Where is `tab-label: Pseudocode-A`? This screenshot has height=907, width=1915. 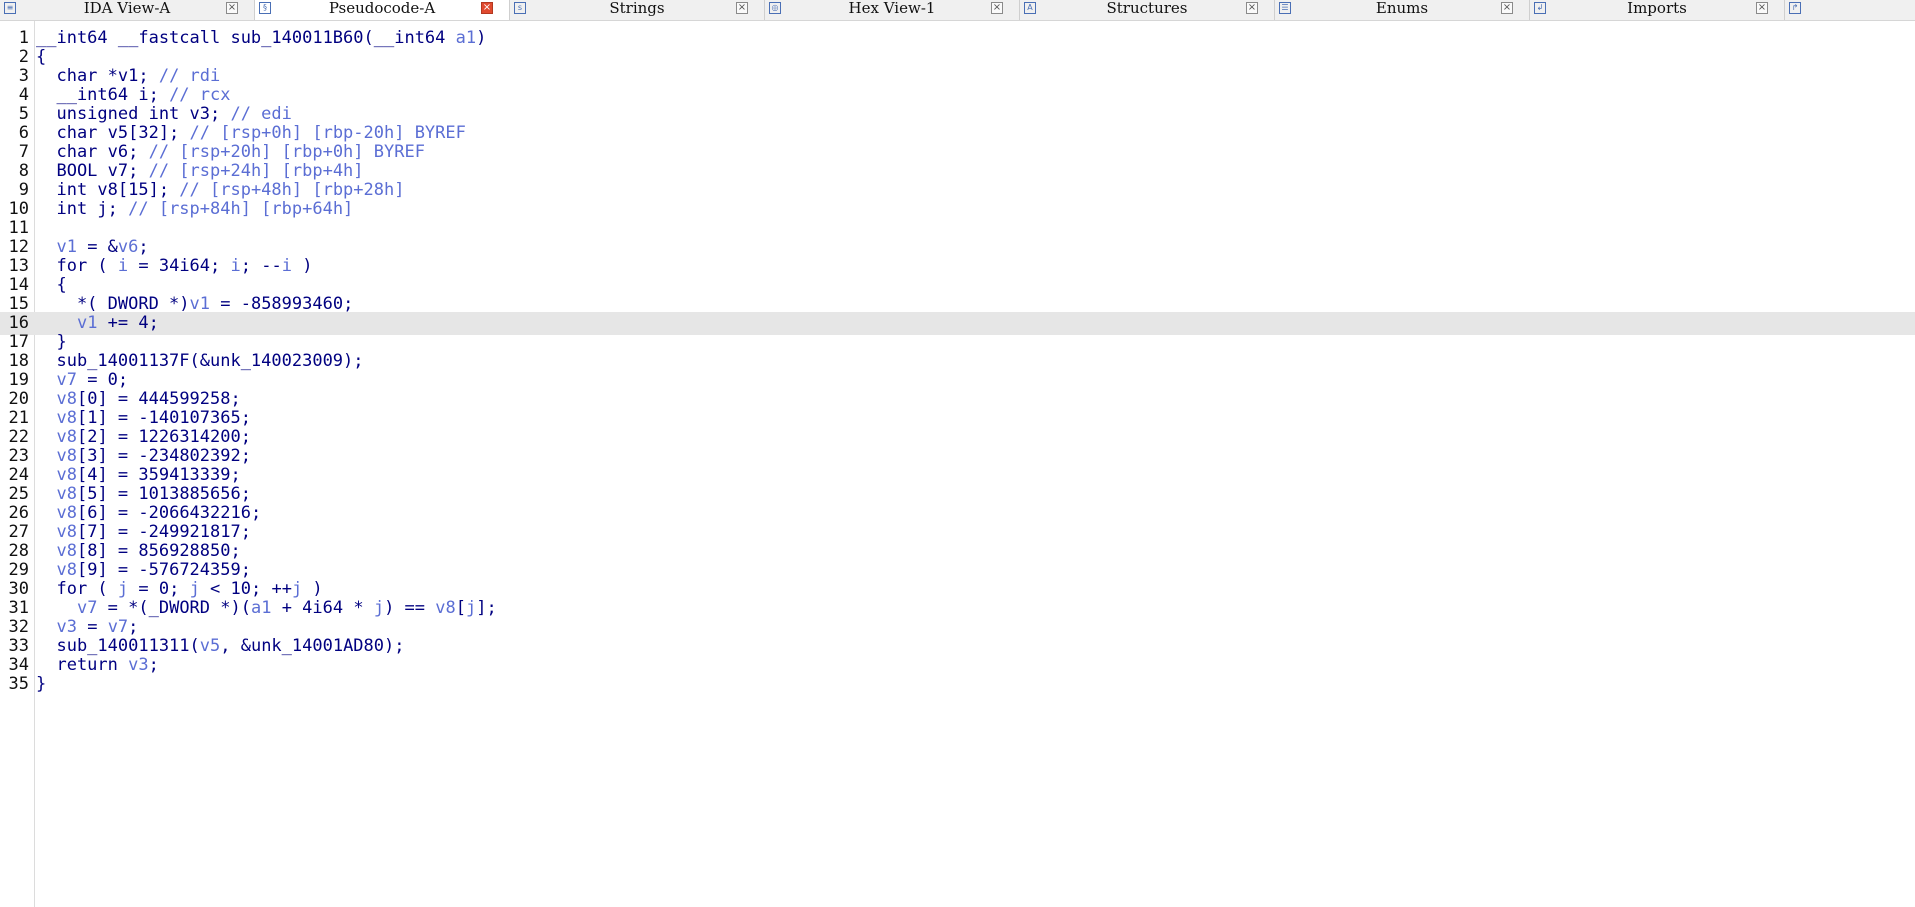 tab-label: Pseudocode-A is located at coordinates (382, 8).